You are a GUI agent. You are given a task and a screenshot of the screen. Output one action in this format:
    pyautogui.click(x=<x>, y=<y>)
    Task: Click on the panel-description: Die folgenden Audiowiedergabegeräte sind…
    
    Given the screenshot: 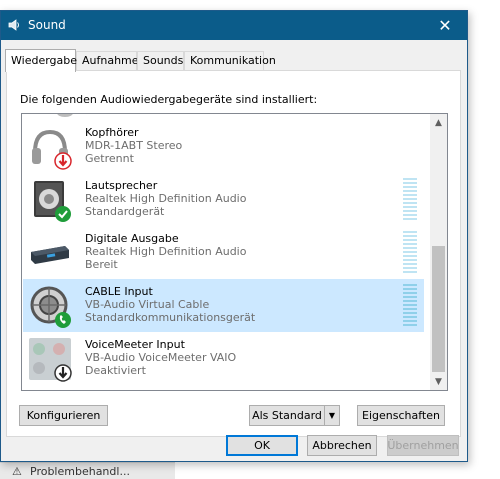 What is the action you would take?
    pyautogui.click(x=169, y=99)
    